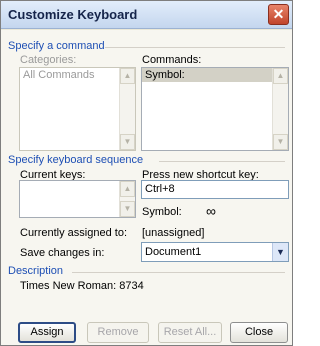 Image resolution: width=320 pixels, height=346 pixels. Describe the element at coordinates (62, 253) in the screenshot. I see `save-changes-label: Save changes in:` at that location.